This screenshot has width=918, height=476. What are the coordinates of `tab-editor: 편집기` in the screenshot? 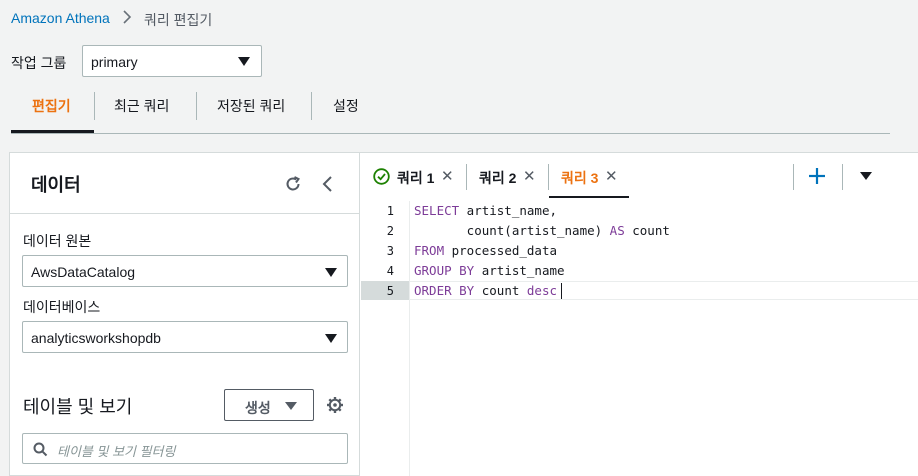 It's located at (51, 106).